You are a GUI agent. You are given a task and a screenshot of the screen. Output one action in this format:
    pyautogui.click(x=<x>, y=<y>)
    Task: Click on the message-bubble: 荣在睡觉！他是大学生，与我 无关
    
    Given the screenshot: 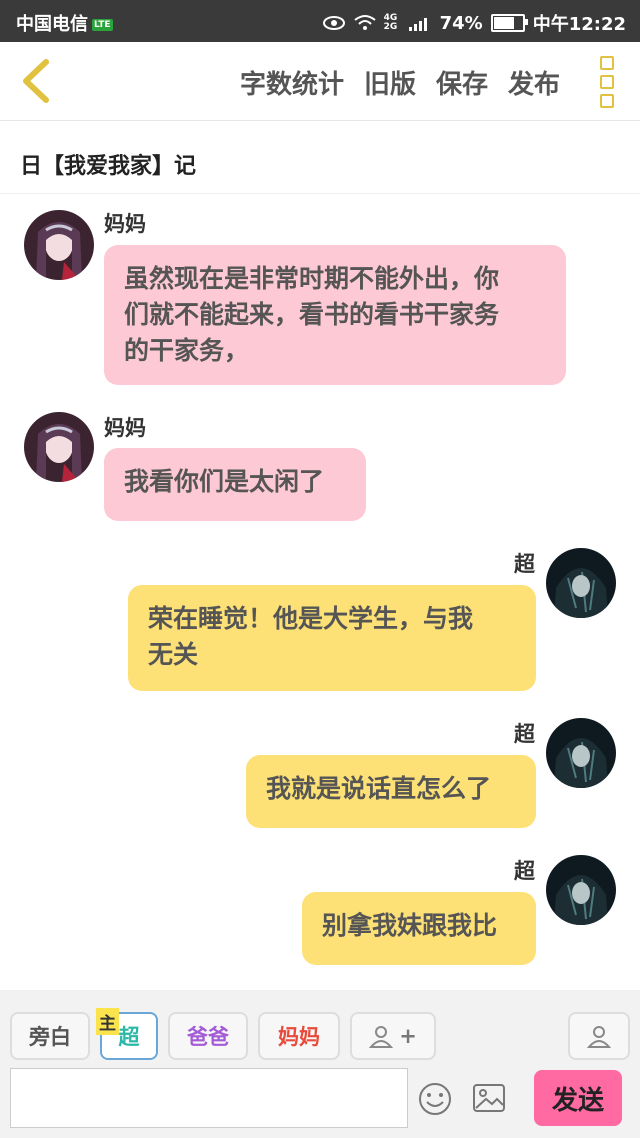 What is the action you would take?
    pyautogui.click(x=332, y=638)
    